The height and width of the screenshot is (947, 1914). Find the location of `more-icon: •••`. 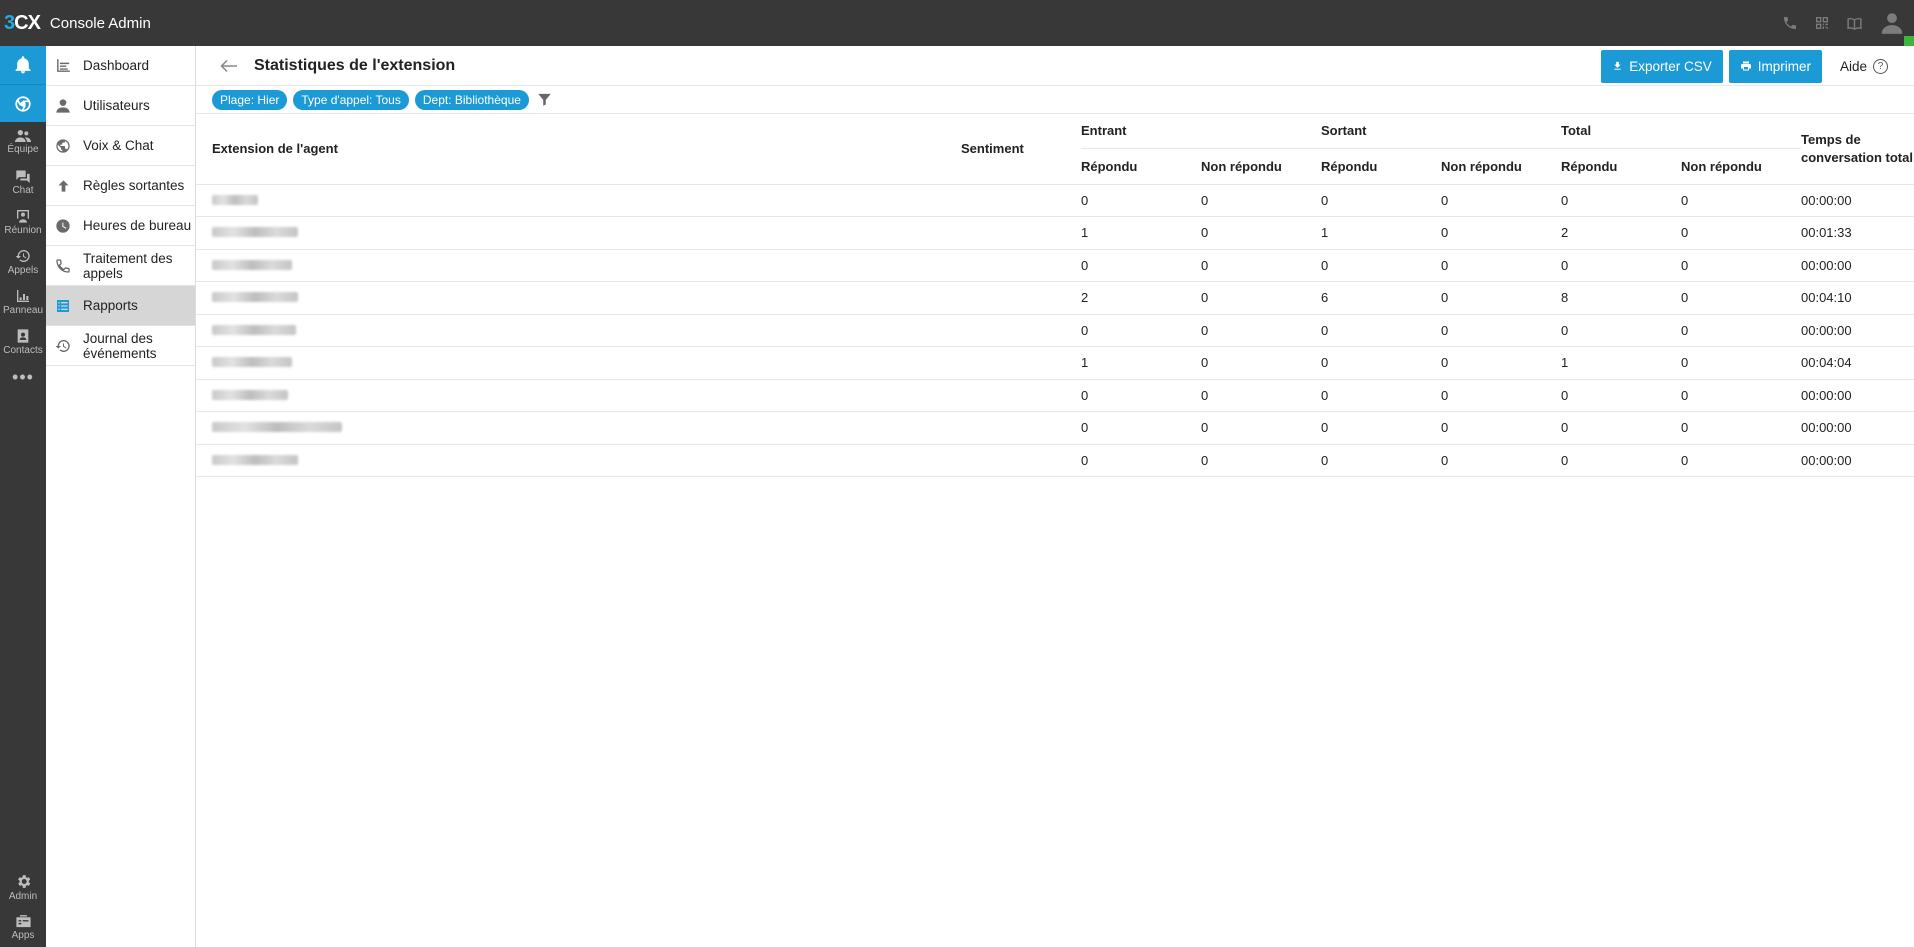

more-icon: ••• is located at coordinates (23, 377).